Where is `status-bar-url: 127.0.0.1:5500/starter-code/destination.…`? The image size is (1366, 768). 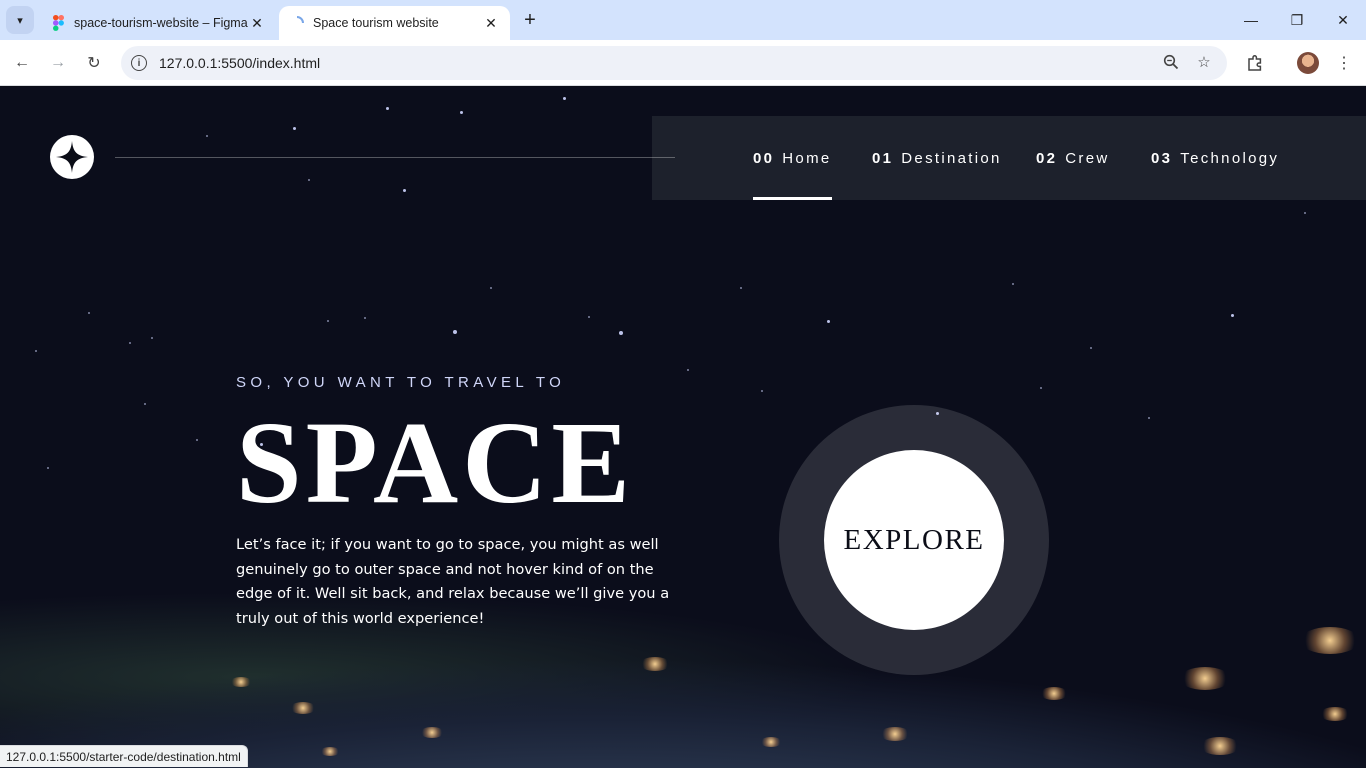 status-bar-url: 127.0.0.1:5500/starter-code/destination.… is located at coordinates (124, 756).